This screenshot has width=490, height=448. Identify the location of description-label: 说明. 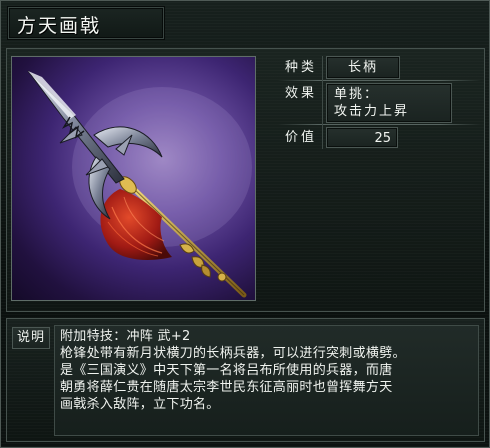
(31, 338).